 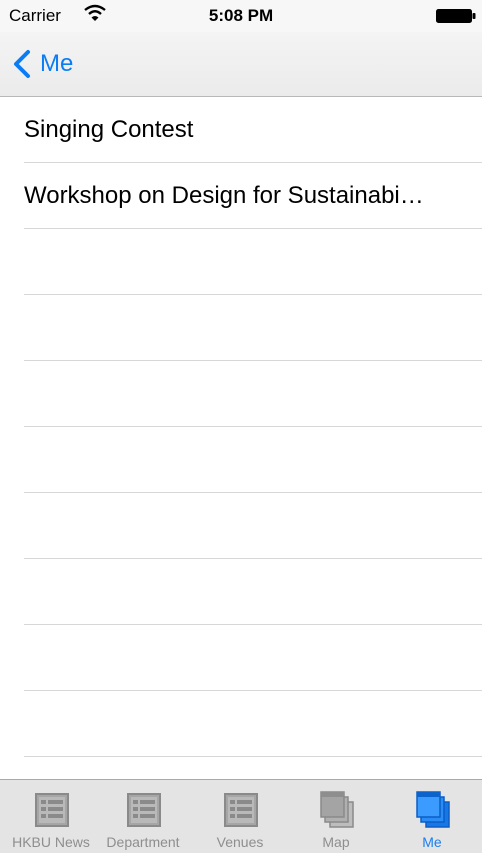 I want to click on tab-department: Department, so click(x=143, y=816).